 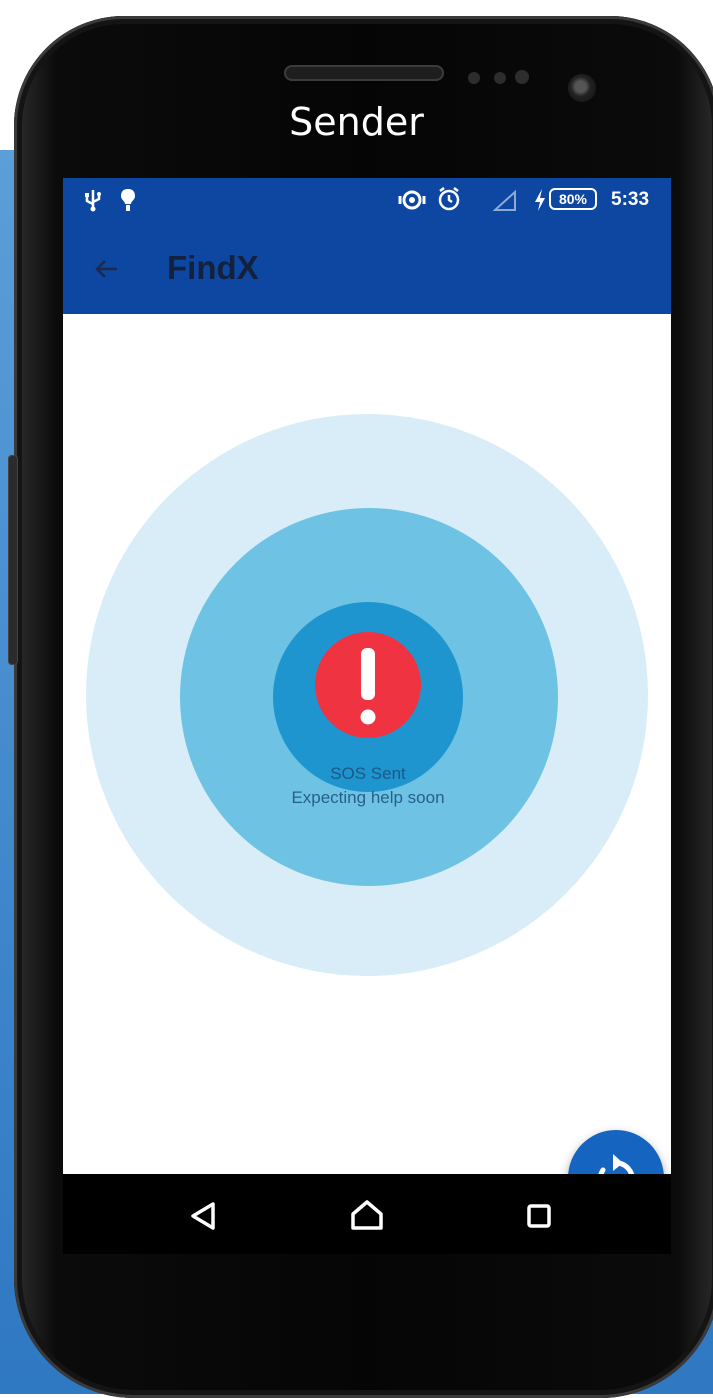 What do you see at coordinates (93, 201) in the screenshot?
I see `usb-icon` at bounding box center [93, 201].